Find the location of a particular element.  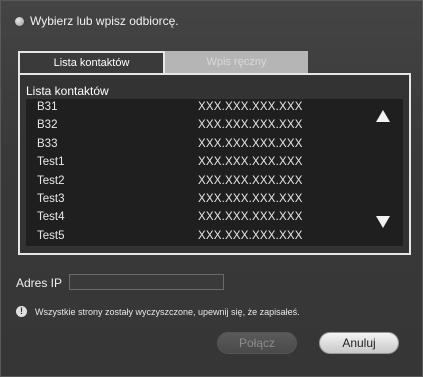

contact-name: B31 is located at coordinates (47, 107).